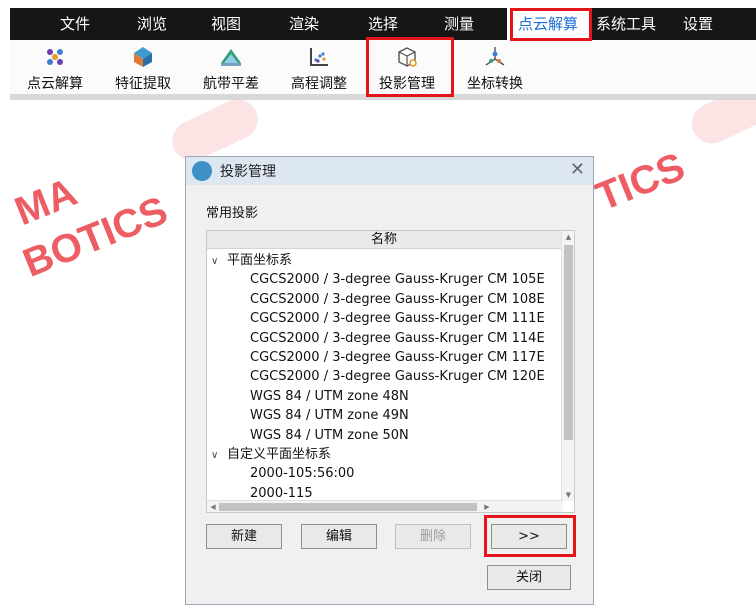 The width and height of the screenshot is (756, 605). I want to click on tree-group: ∨ 平面坐标系, so click(251, 260).